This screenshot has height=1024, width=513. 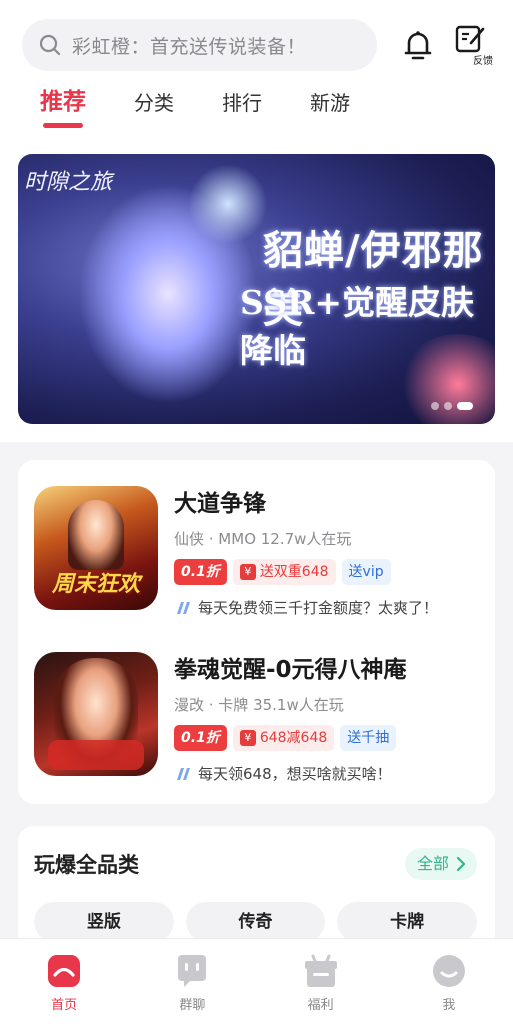 I want to click on game-slogan: 每天免费领三千打金额度？太爽了！, so click(x=325, y=607).